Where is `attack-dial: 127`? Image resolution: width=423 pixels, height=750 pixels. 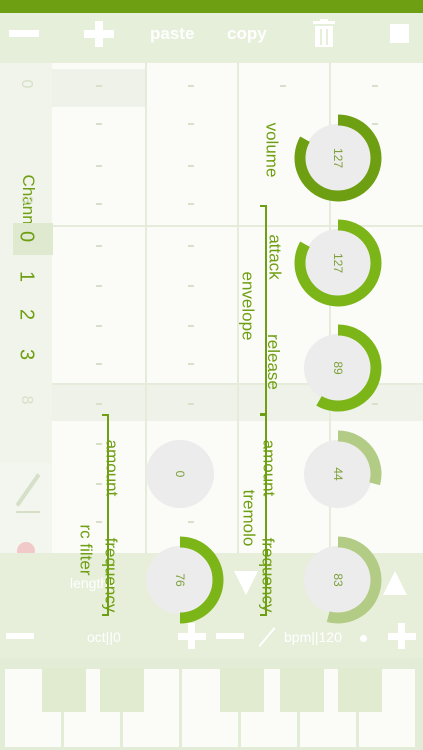 attack-dial: 127 is located at coordinates (338, 263).